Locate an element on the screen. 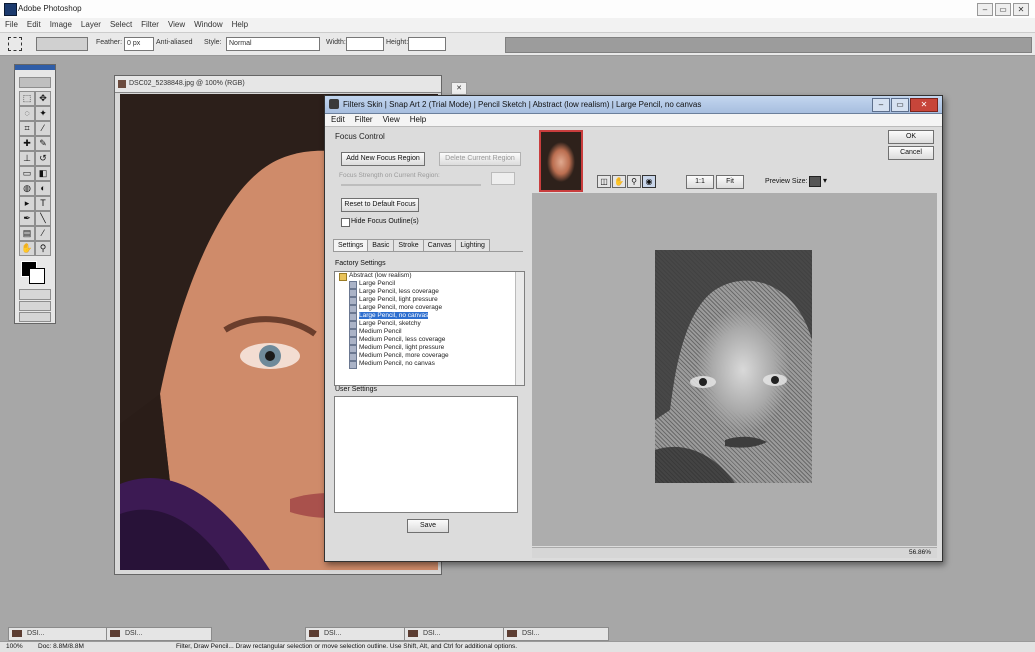 Image resolution: width=1035 pixels, height=652 pixels. menu-file: File is located at coordinates (11, 23).